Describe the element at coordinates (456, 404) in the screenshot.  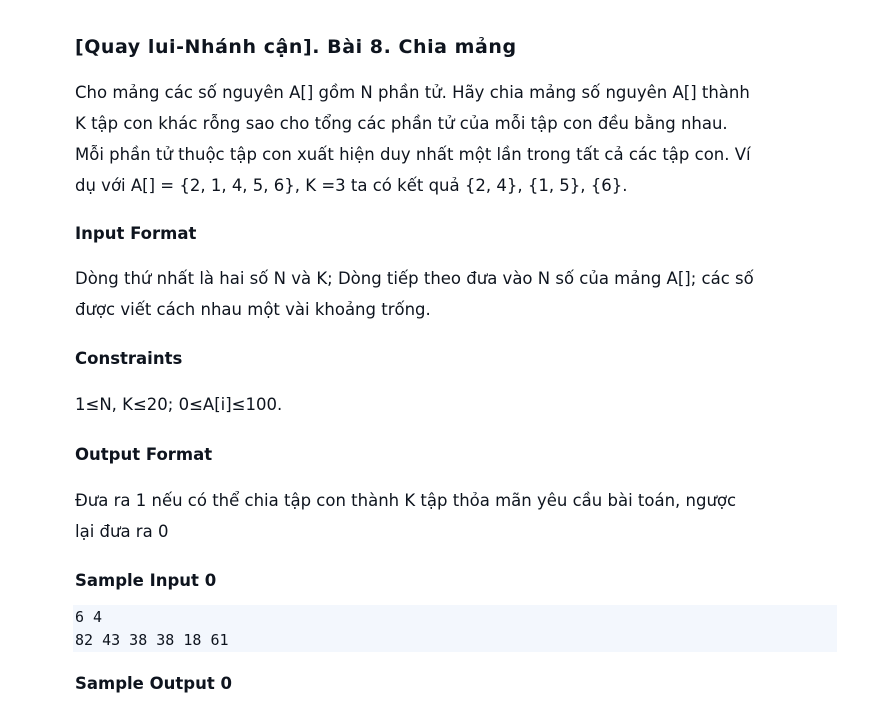
I see `constraints-text: 1≤N, K≤20; 0≤A[i]≤100.` at that location.